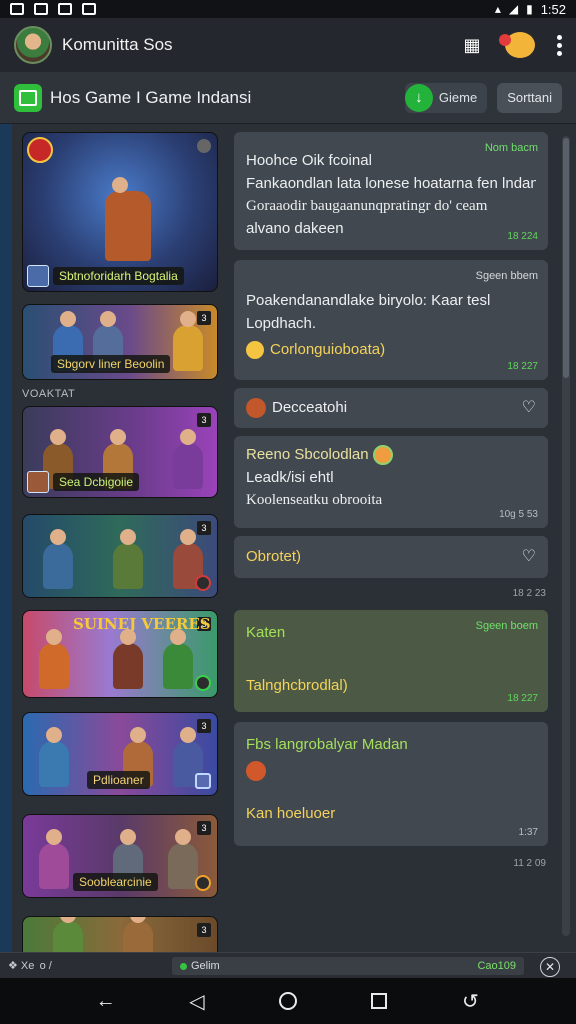 The height and width of the screenshot is (1024, 576). I want to click on post-title: Reeno Sbcolodlan, so click(307, 454).